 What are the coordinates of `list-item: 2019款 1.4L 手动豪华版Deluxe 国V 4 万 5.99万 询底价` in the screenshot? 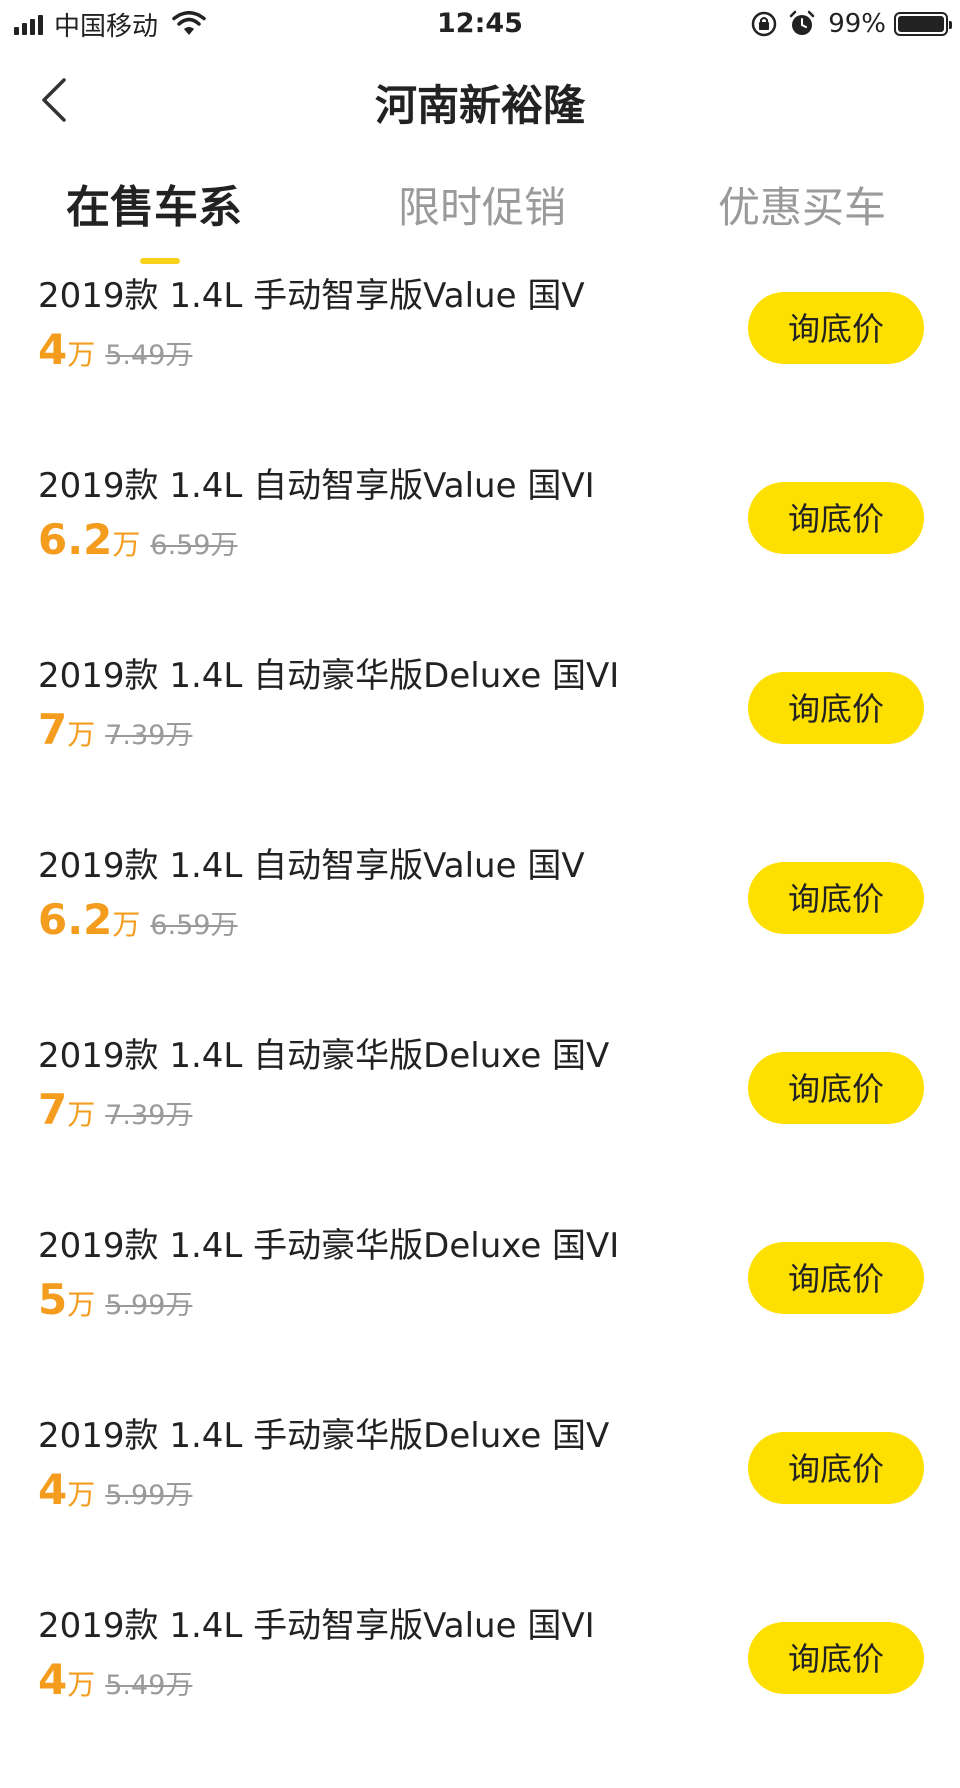 It's located at (480, 1503).